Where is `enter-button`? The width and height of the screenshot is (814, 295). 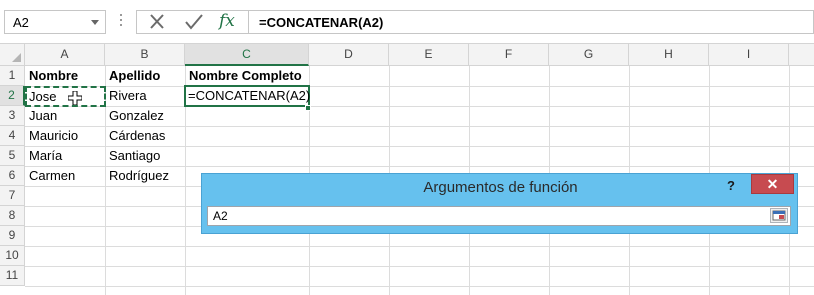
enter-button is located at coordinates (194, 22).